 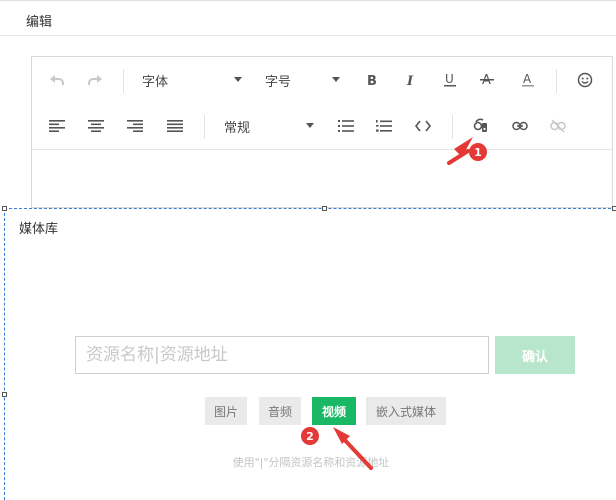 What do you see at coordinates (520, 126) in the screenshot?
I see `link-icon` at bounding box center [520, 126].